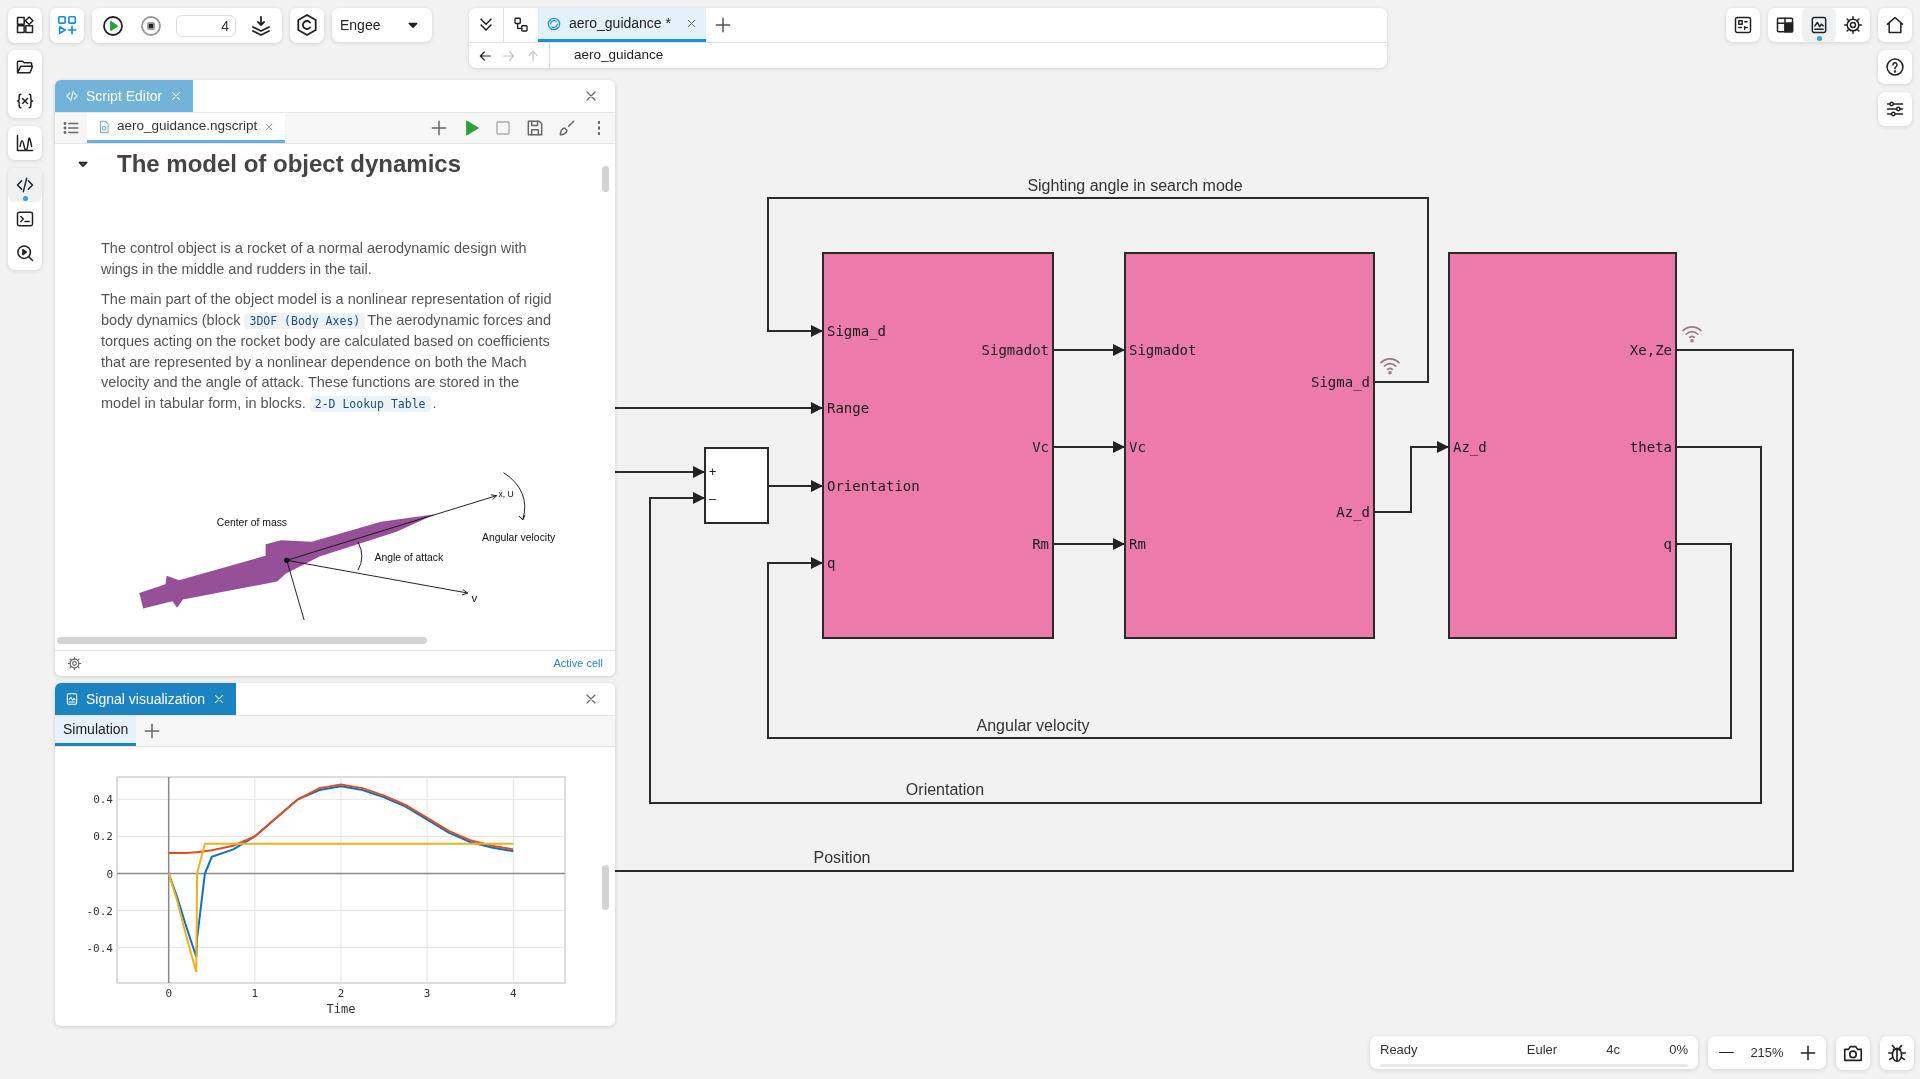 The image size is (1920, 1079). Describe the element at coordinates (206, 25) in the screenshot. I see `step-count-field: 4` at that location.